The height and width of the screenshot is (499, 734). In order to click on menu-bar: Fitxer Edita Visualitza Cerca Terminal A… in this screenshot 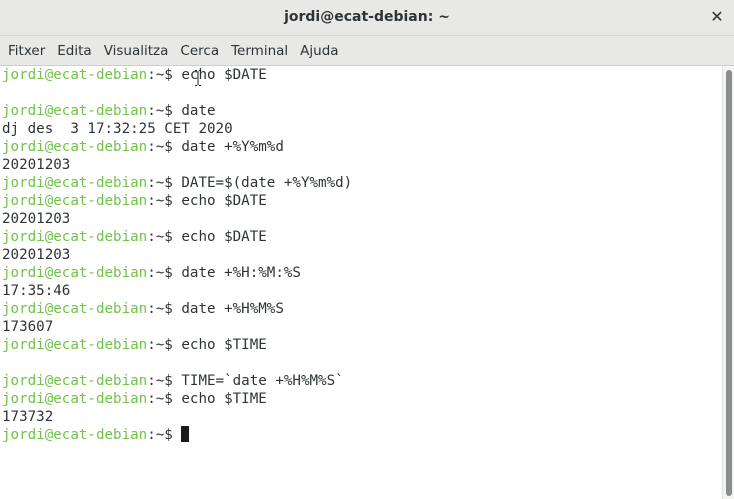, I will do `click(367, 51)`.